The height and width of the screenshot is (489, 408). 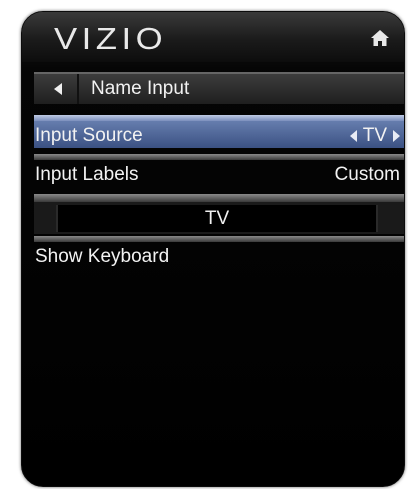 I want to click on input-labels-value: Custom, so click(x=367, y=174).